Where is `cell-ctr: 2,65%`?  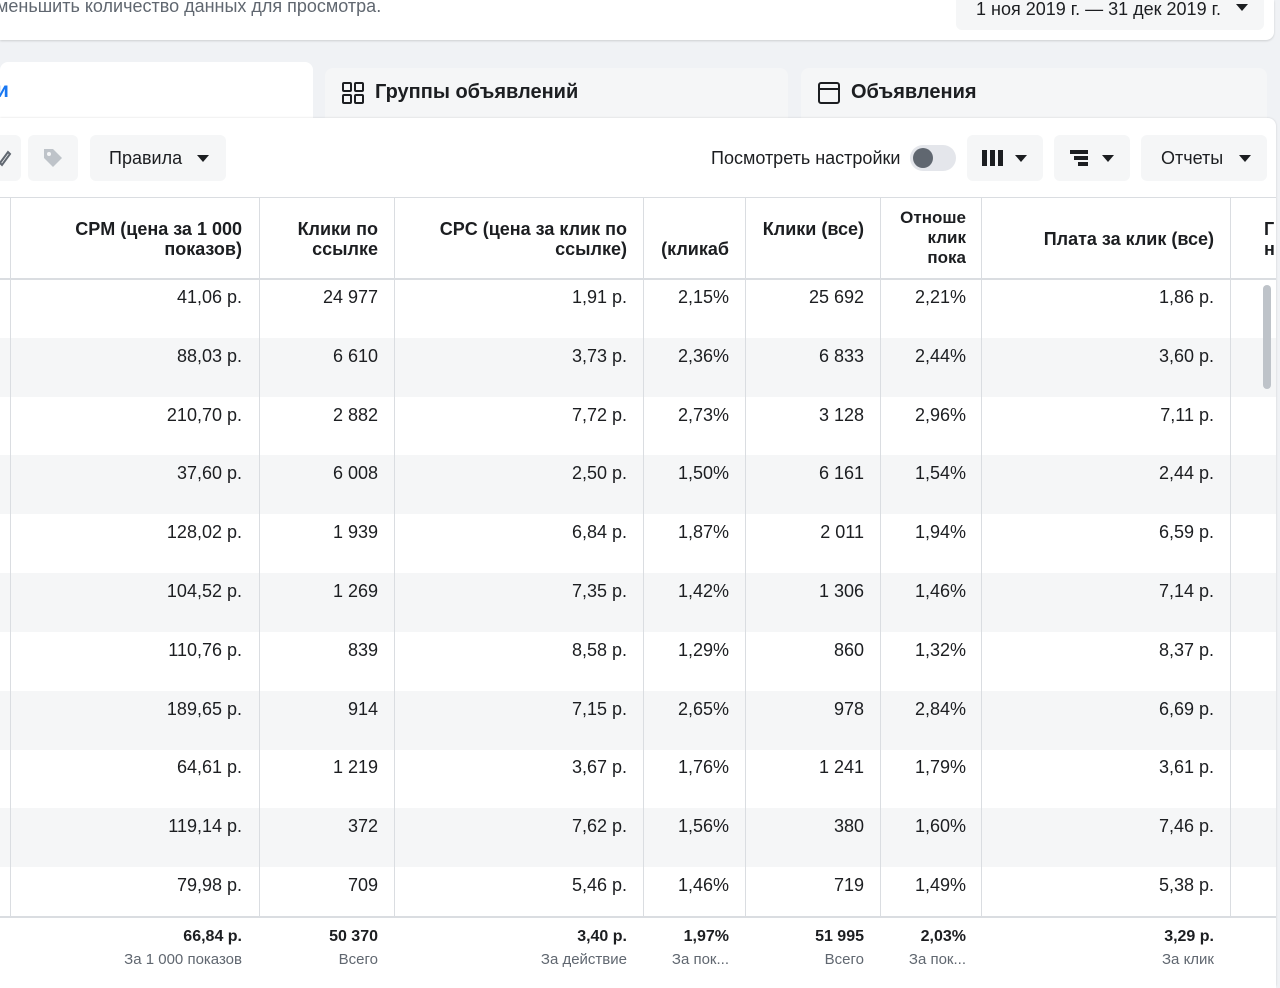
cell-ctr: 2,65% is located at coordinates (703, 708).